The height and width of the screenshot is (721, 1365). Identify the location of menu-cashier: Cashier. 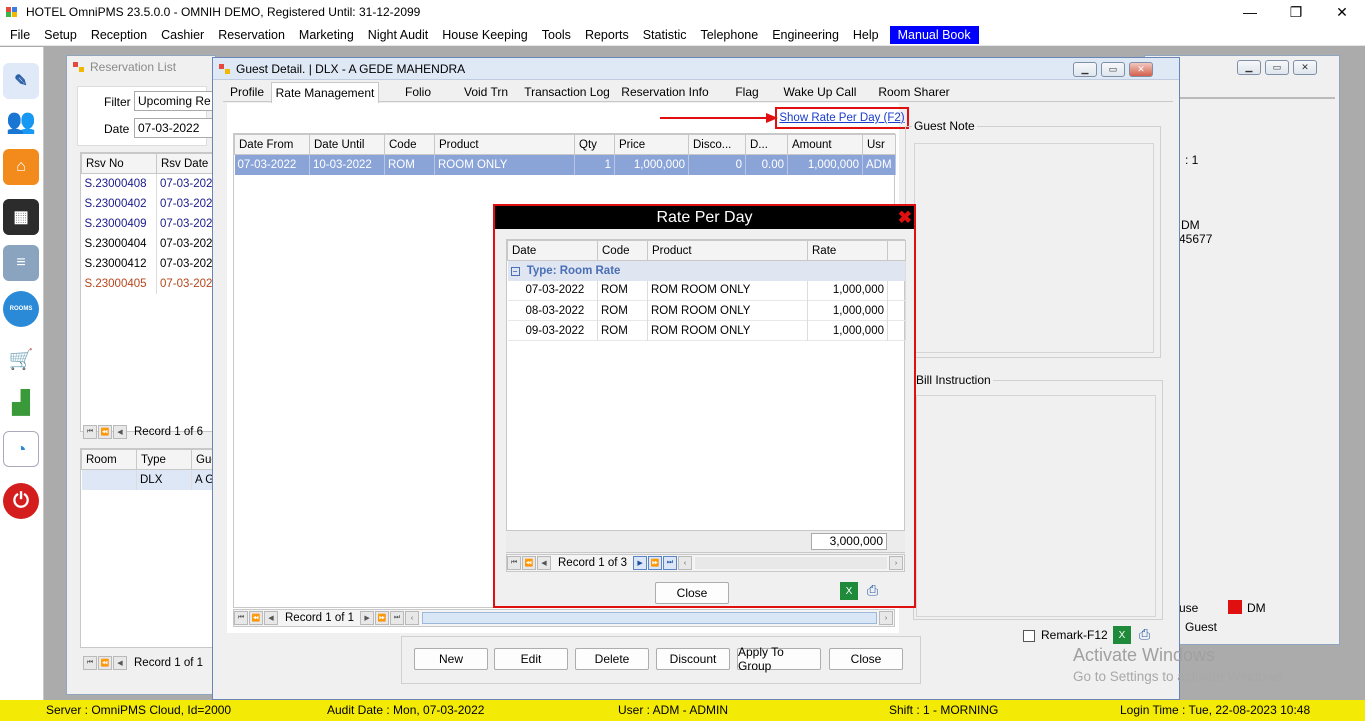
(182, 35).